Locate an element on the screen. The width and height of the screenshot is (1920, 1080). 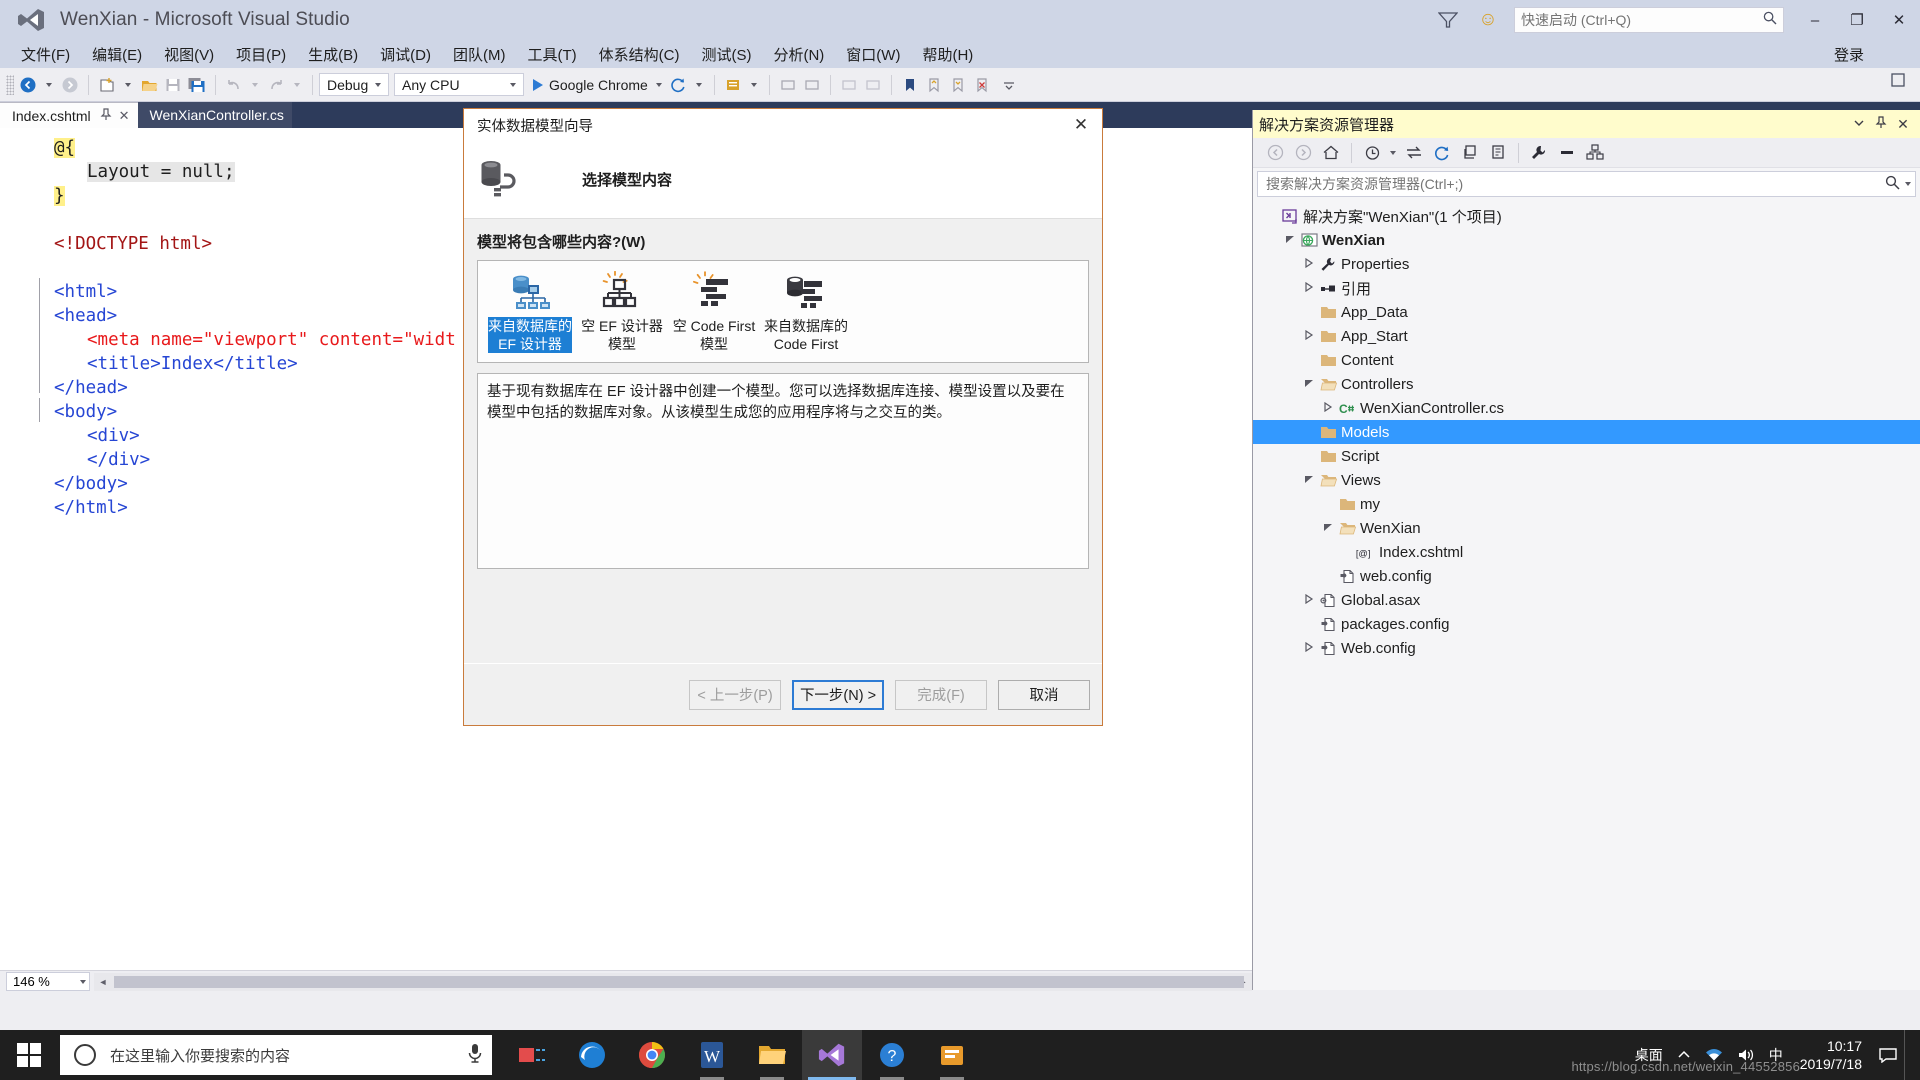
word-icon: W is located at coordinates (712, 1055).